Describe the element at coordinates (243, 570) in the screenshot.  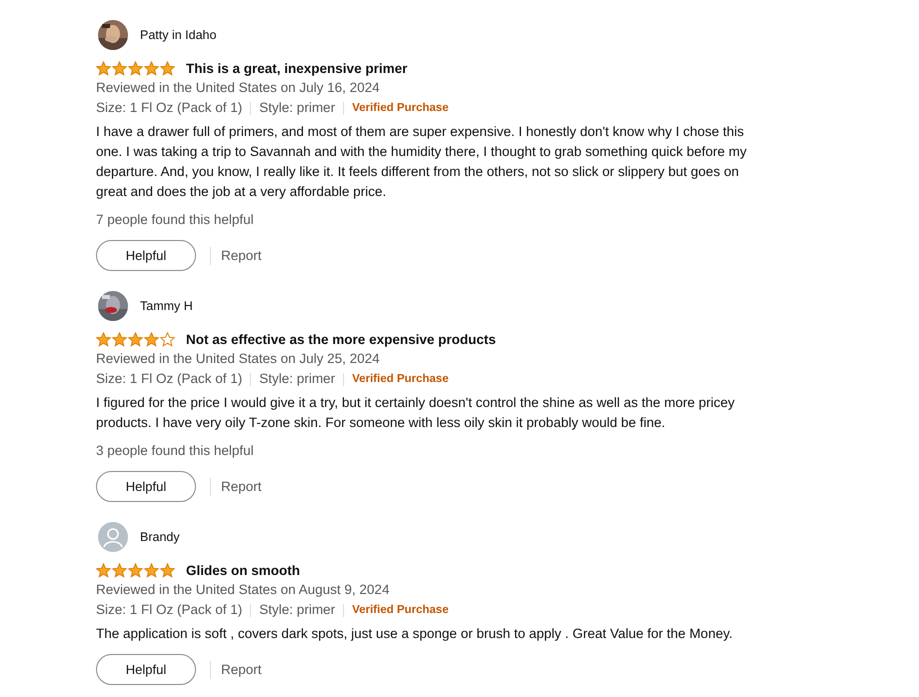
I see `review-title: Glides on smooth` at that location.